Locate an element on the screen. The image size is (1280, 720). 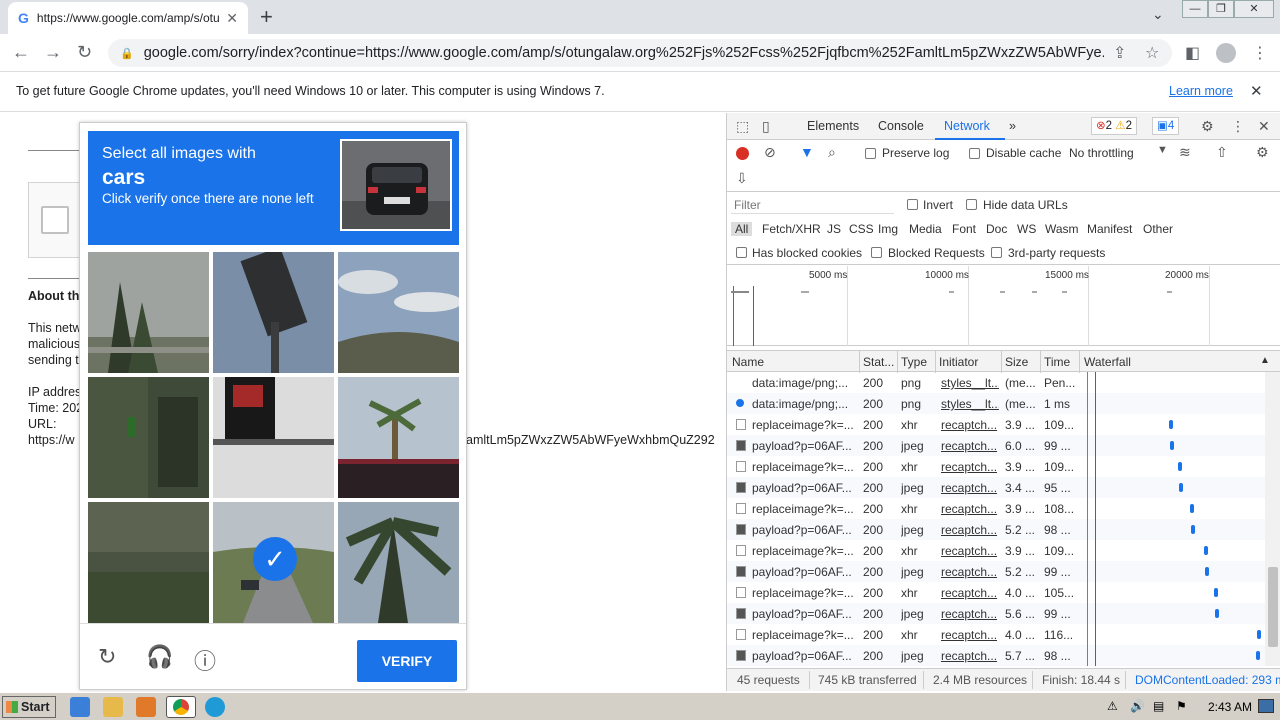
tab-elements: Elements is located at coordinates (833, 126).